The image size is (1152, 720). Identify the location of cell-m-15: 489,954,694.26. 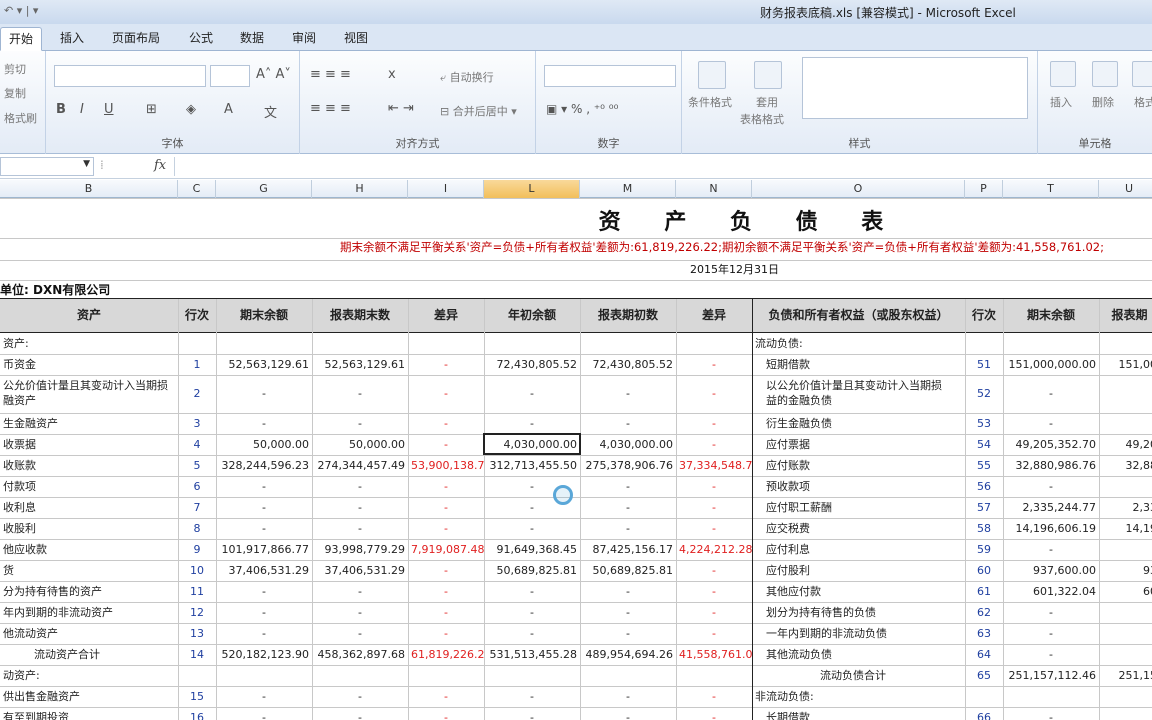
(628, 654).